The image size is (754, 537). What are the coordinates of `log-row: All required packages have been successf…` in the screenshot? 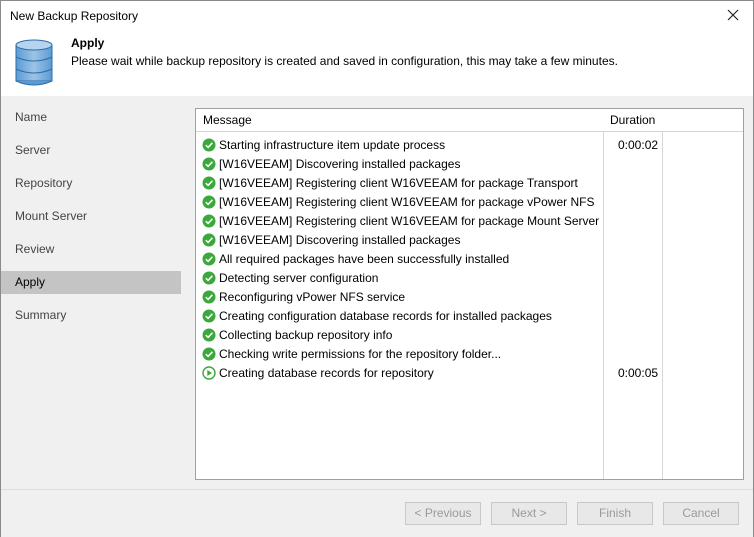 It's located at (469, 259).